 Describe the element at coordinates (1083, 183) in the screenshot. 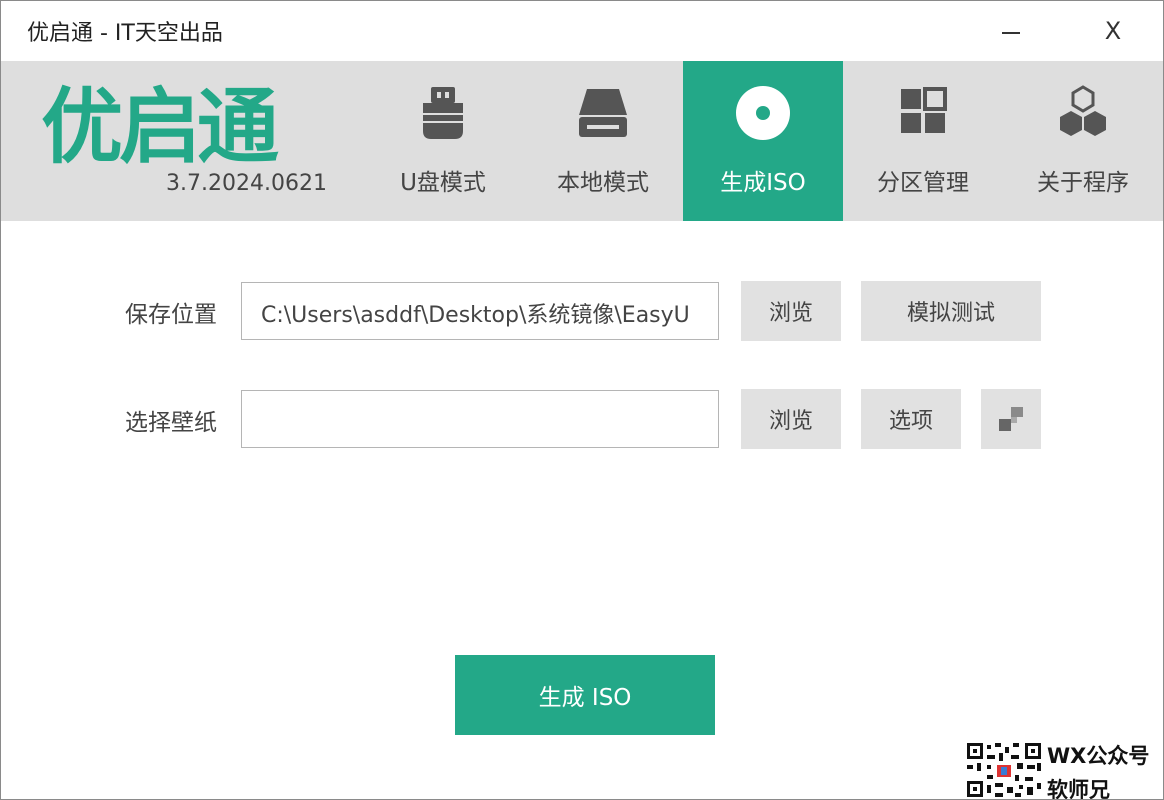

I see `tab-label: 关于程序` at that location.